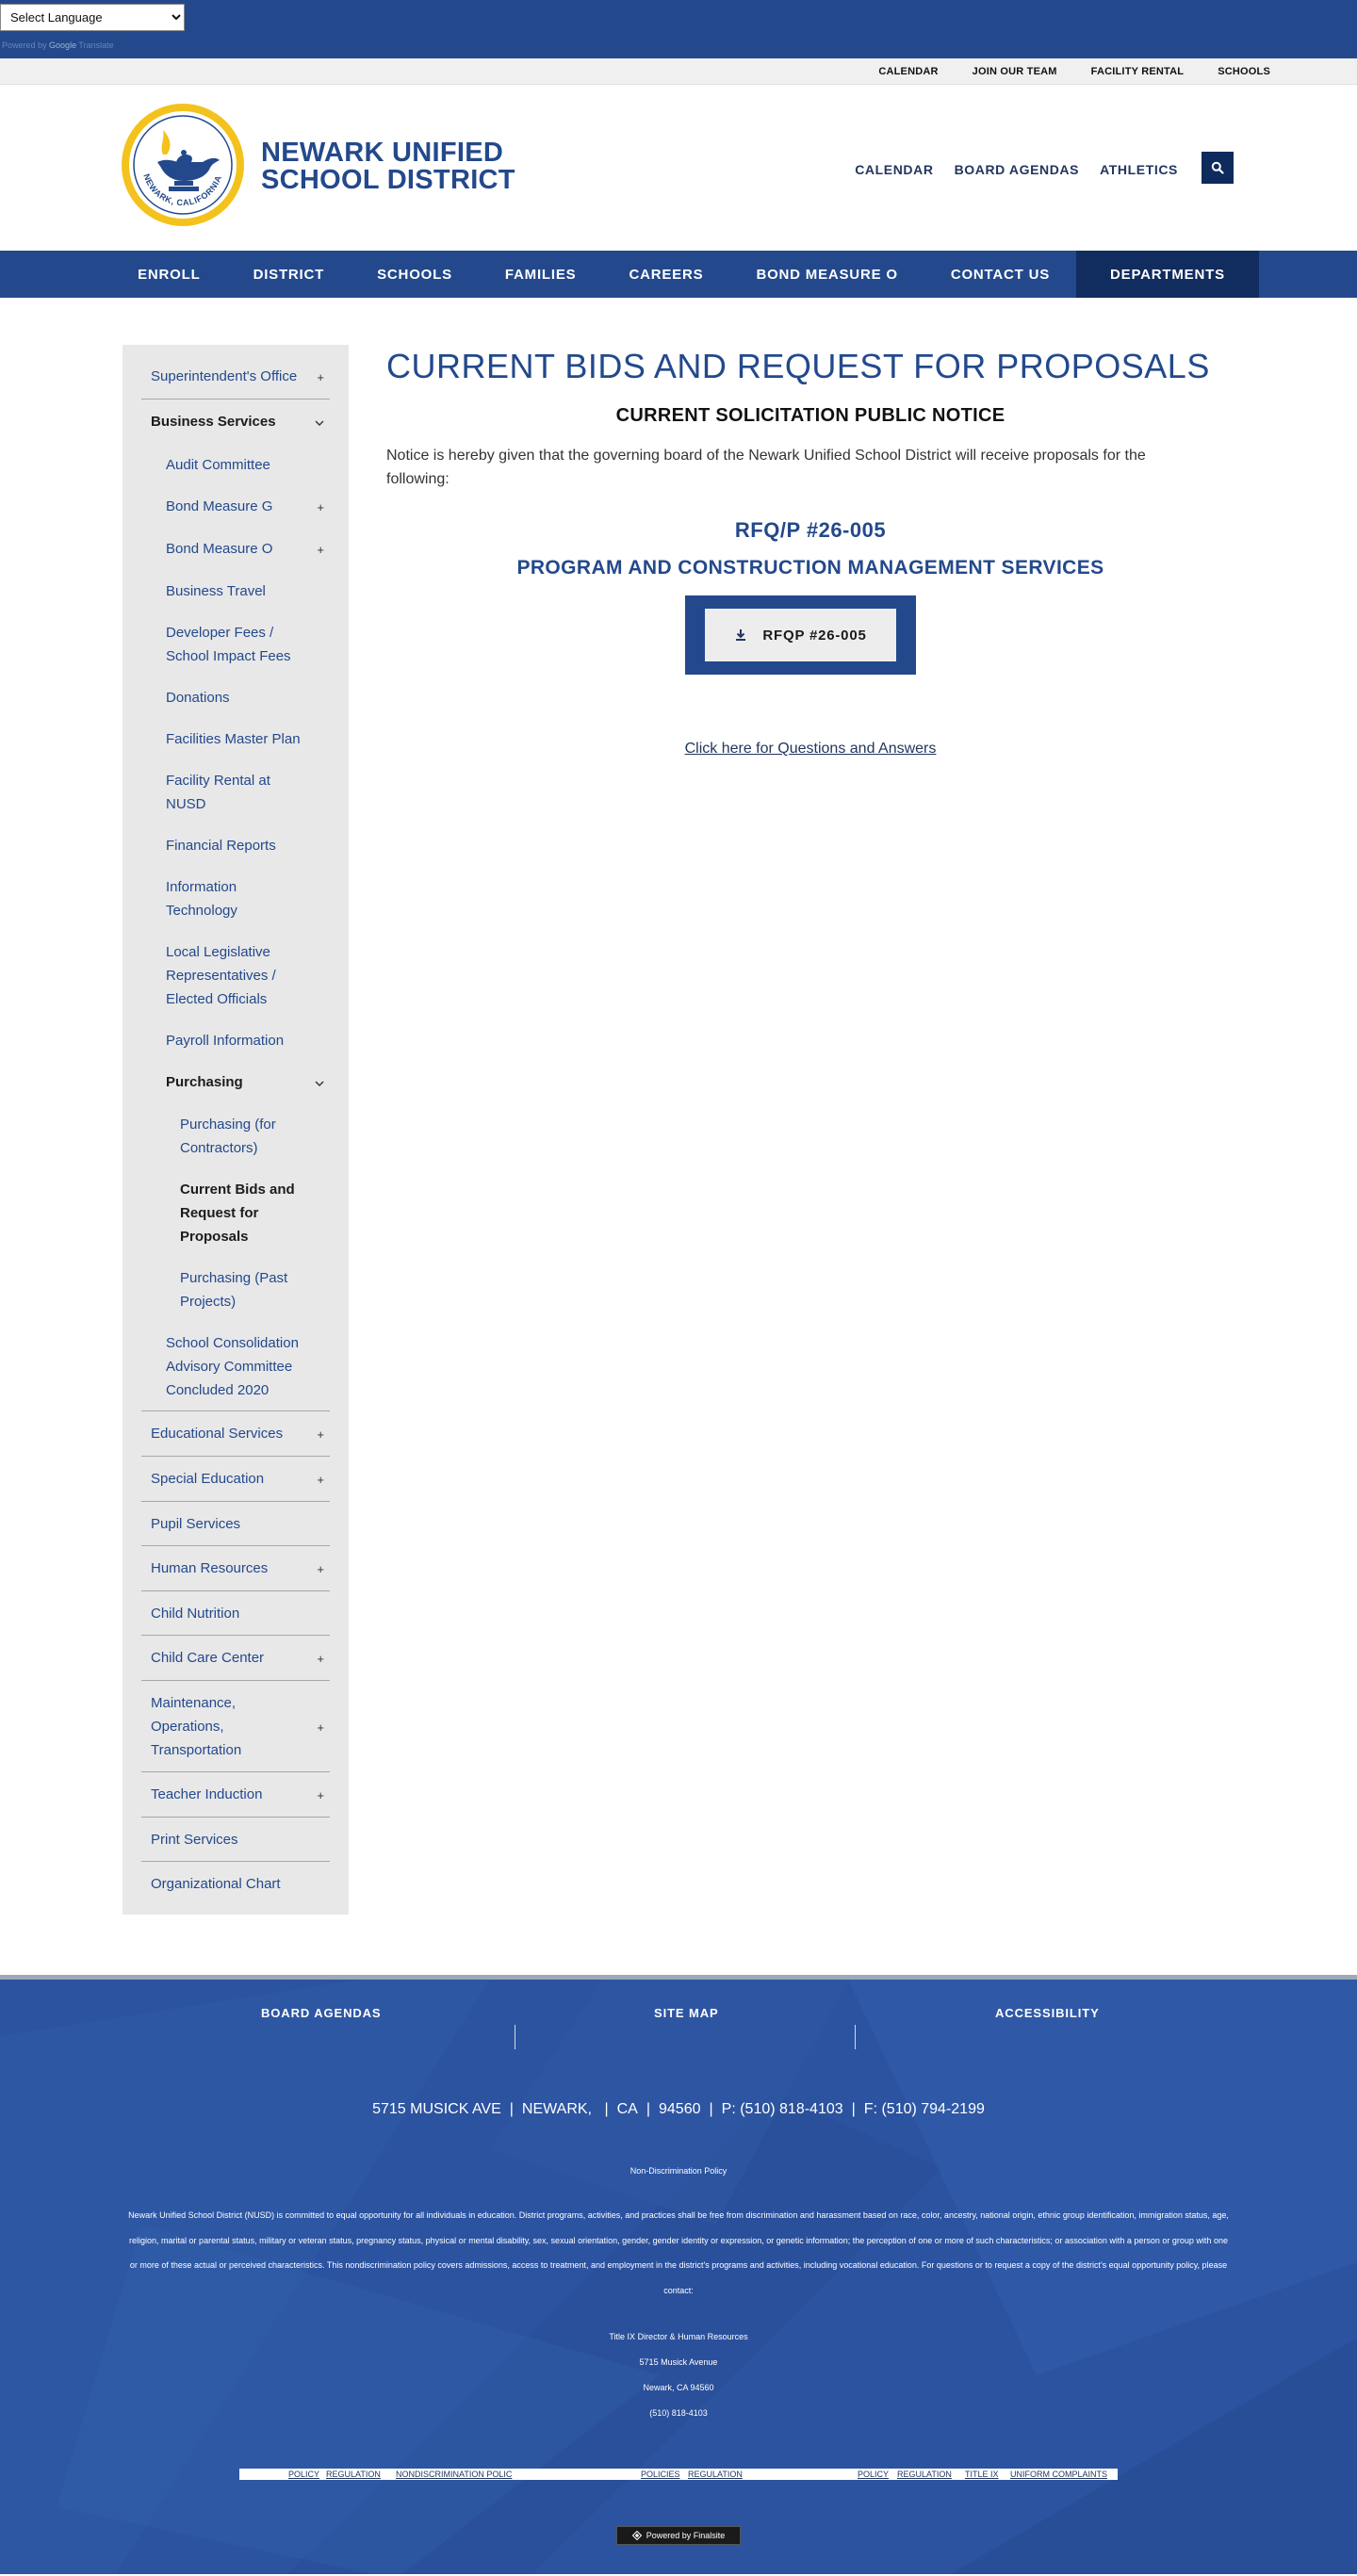  Describe the element at coordinates (798, 366) in the screenshot. I see `page-title: CURRENT BIDS AND REQUEST FOR PROPOSALS` at that location.